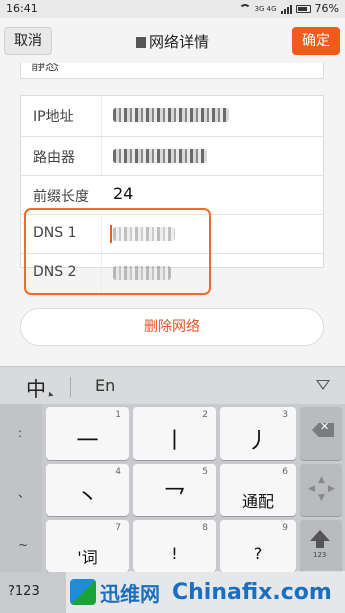 The height and width of the screenshot is (613, 345). Describe the element at coordinates (257, 441) in the screenshot. I see `key-glyph: 丿` at that location.